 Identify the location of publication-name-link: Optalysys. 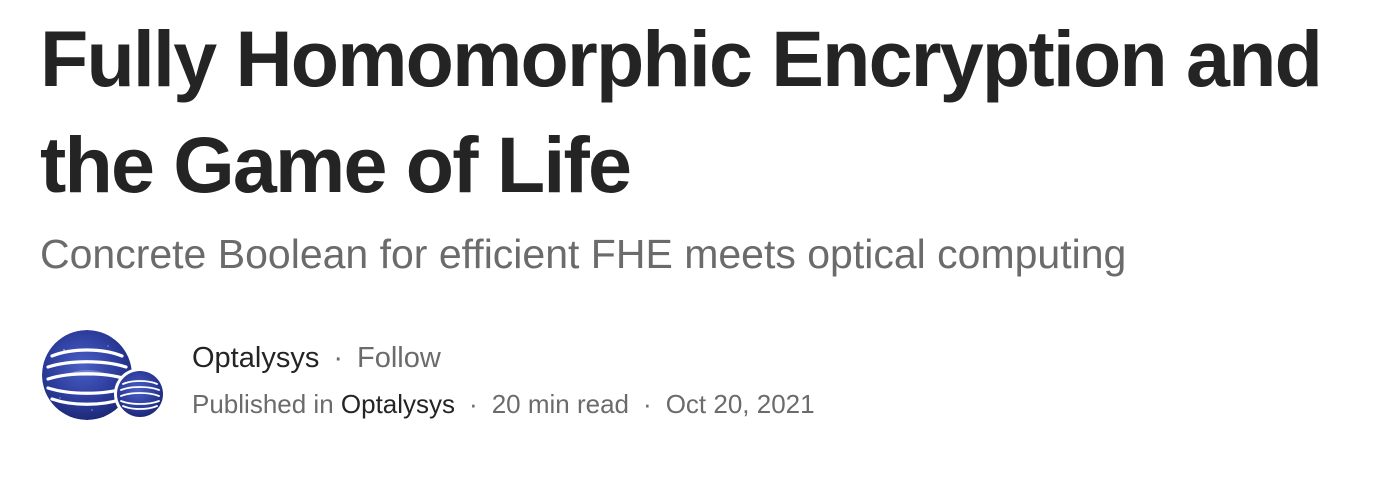
(398, 404).